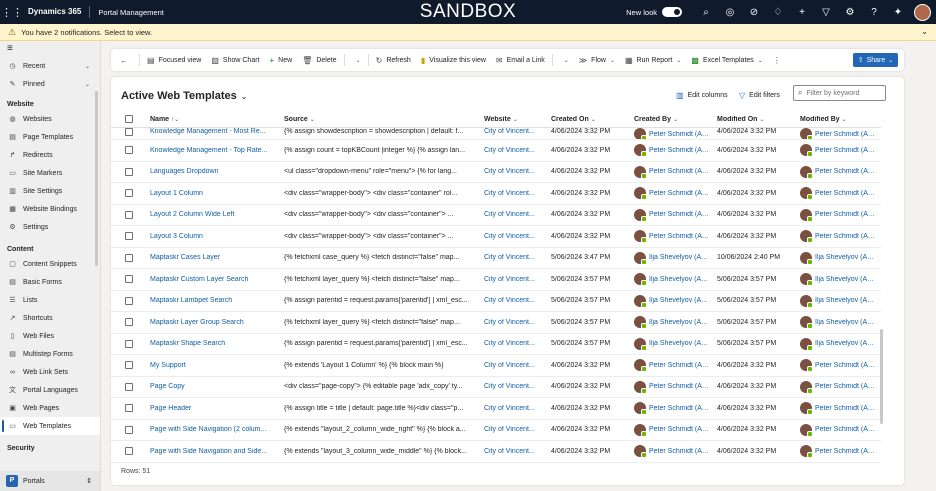 This screenshot has height=491, width=936. I want to click on chevron-down-icon: ⌄, so click(924, 31).